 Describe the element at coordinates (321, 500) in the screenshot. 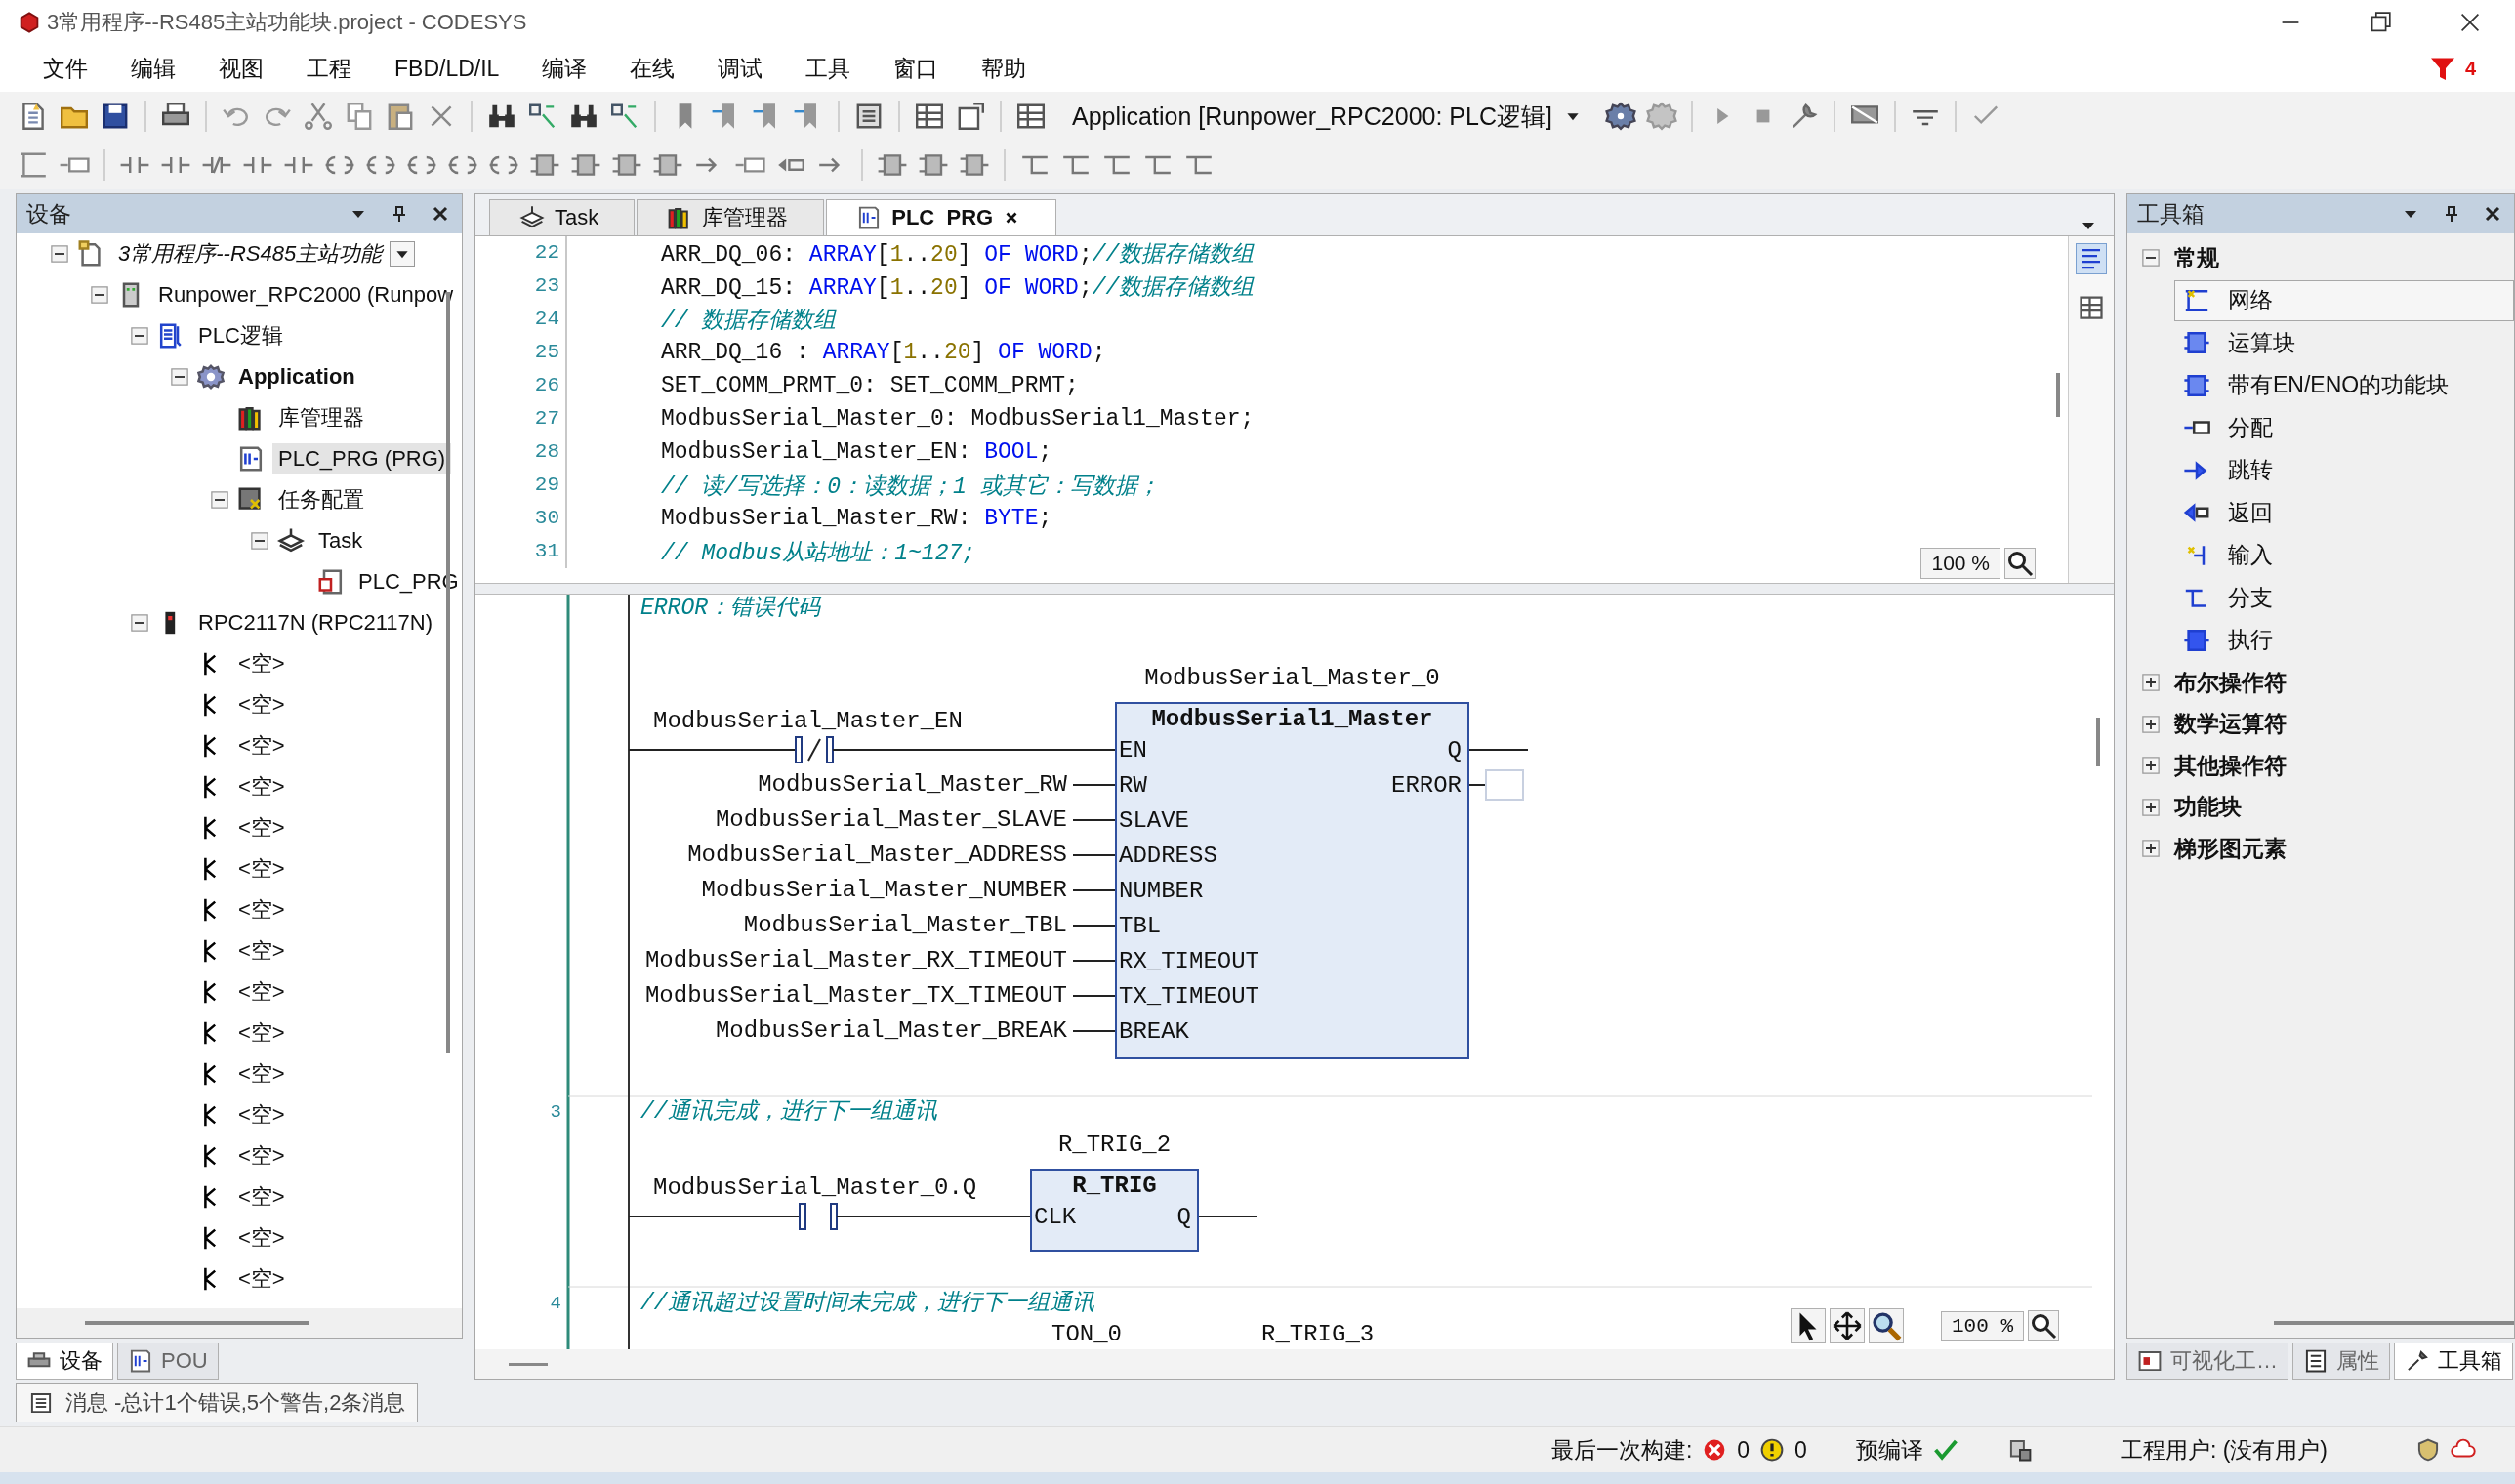

I see `tree-item: 任务配置` at that location.